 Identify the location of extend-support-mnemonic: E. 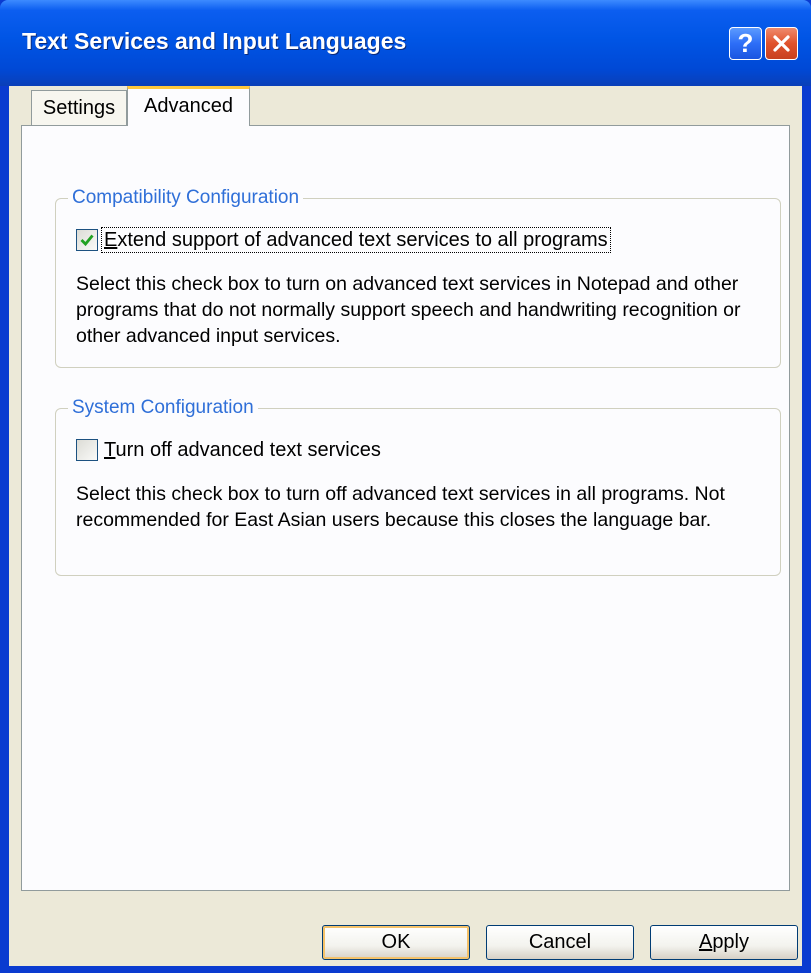
(111, 240).